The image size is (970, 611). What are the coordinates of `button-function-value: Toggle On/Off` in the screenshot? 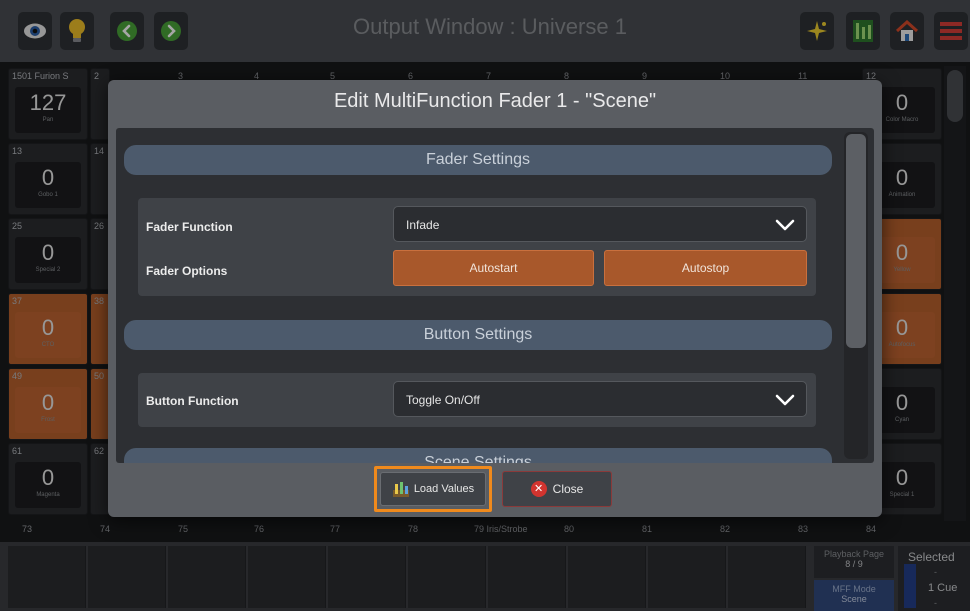 It's located at (443, 400).